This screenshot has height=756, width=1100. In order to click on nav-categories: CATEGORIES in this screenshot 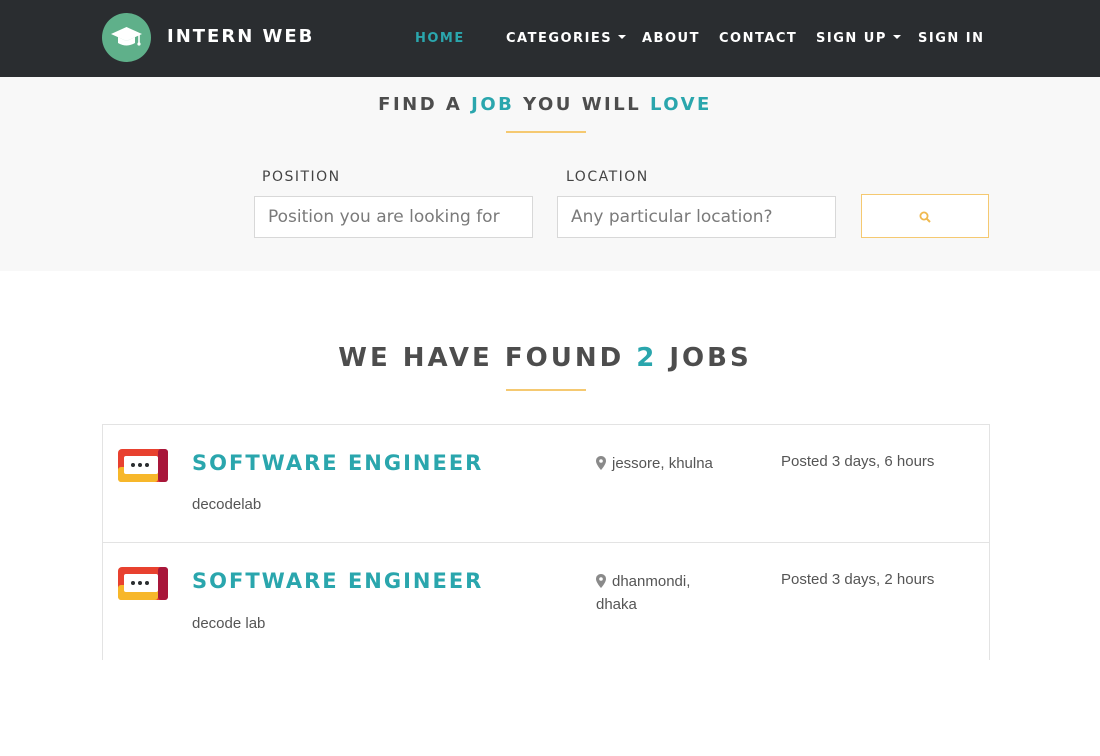, I will do `click(566, 38)`.